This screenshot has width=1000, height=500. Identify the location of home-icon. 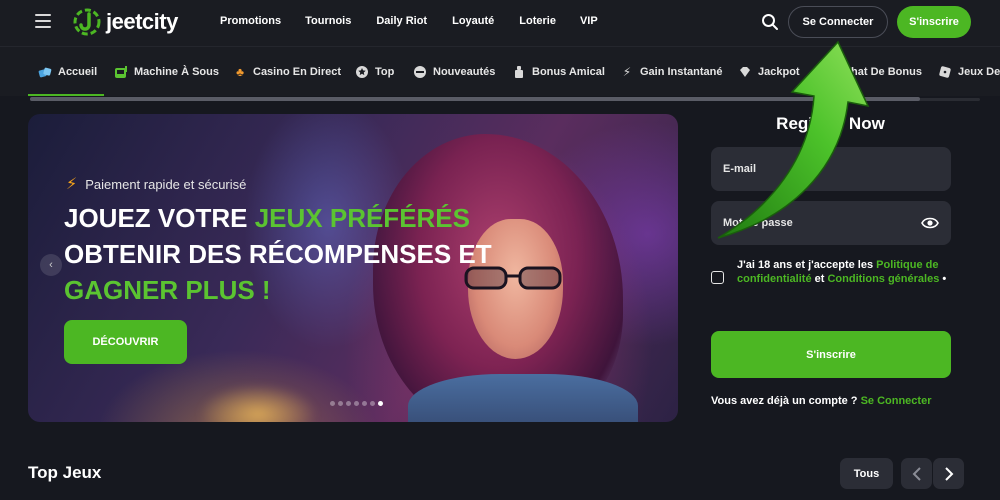
(45, 72).